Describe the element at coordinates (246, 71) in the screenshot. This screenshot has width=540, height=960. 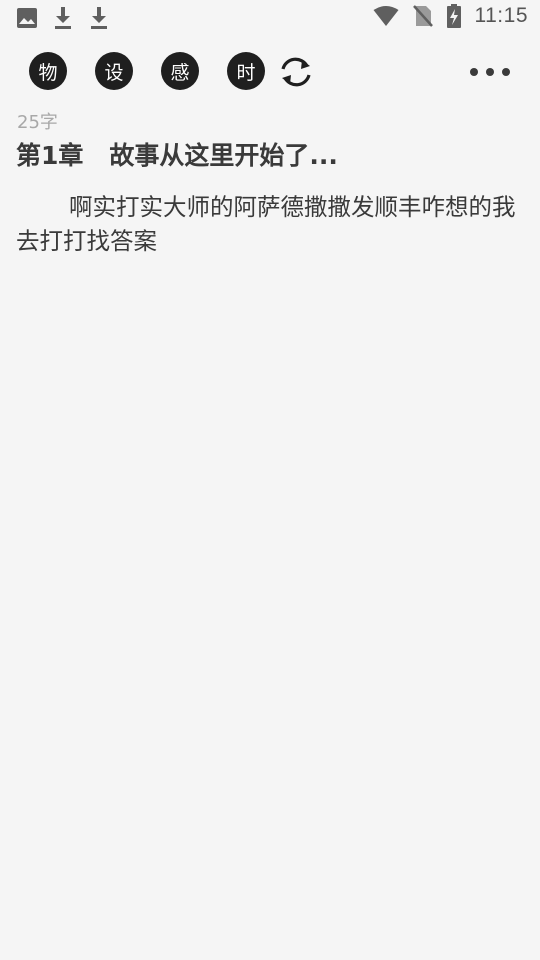
I see `timeline-button: 时` at that location.